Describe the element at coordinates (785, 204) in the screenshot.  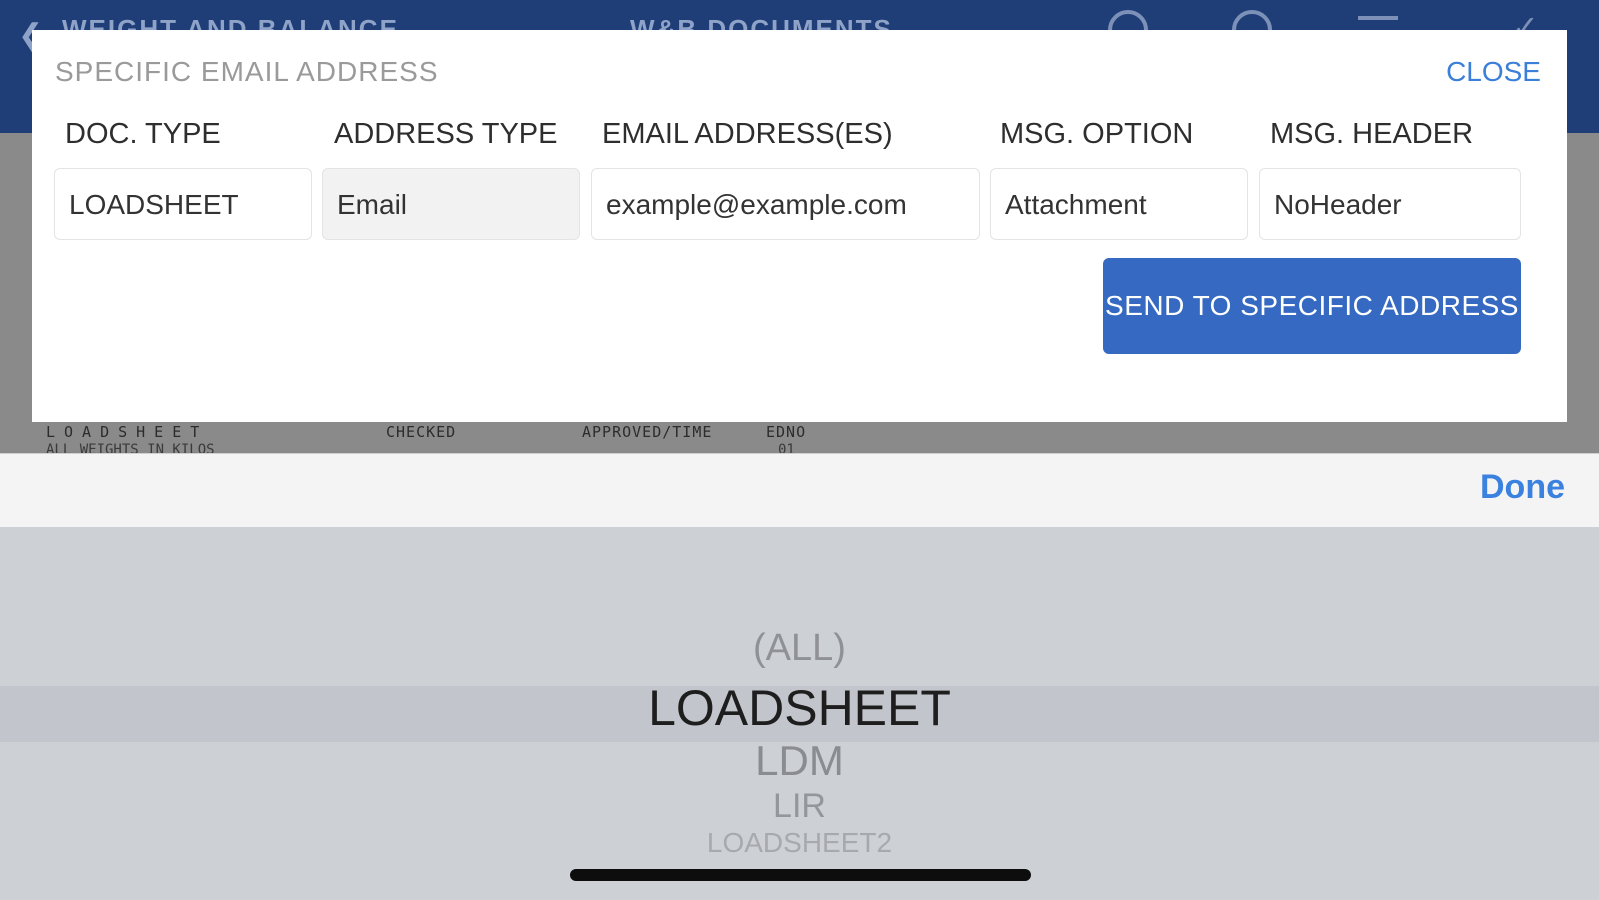
I see `email-address-input: example@example.com` at that location.